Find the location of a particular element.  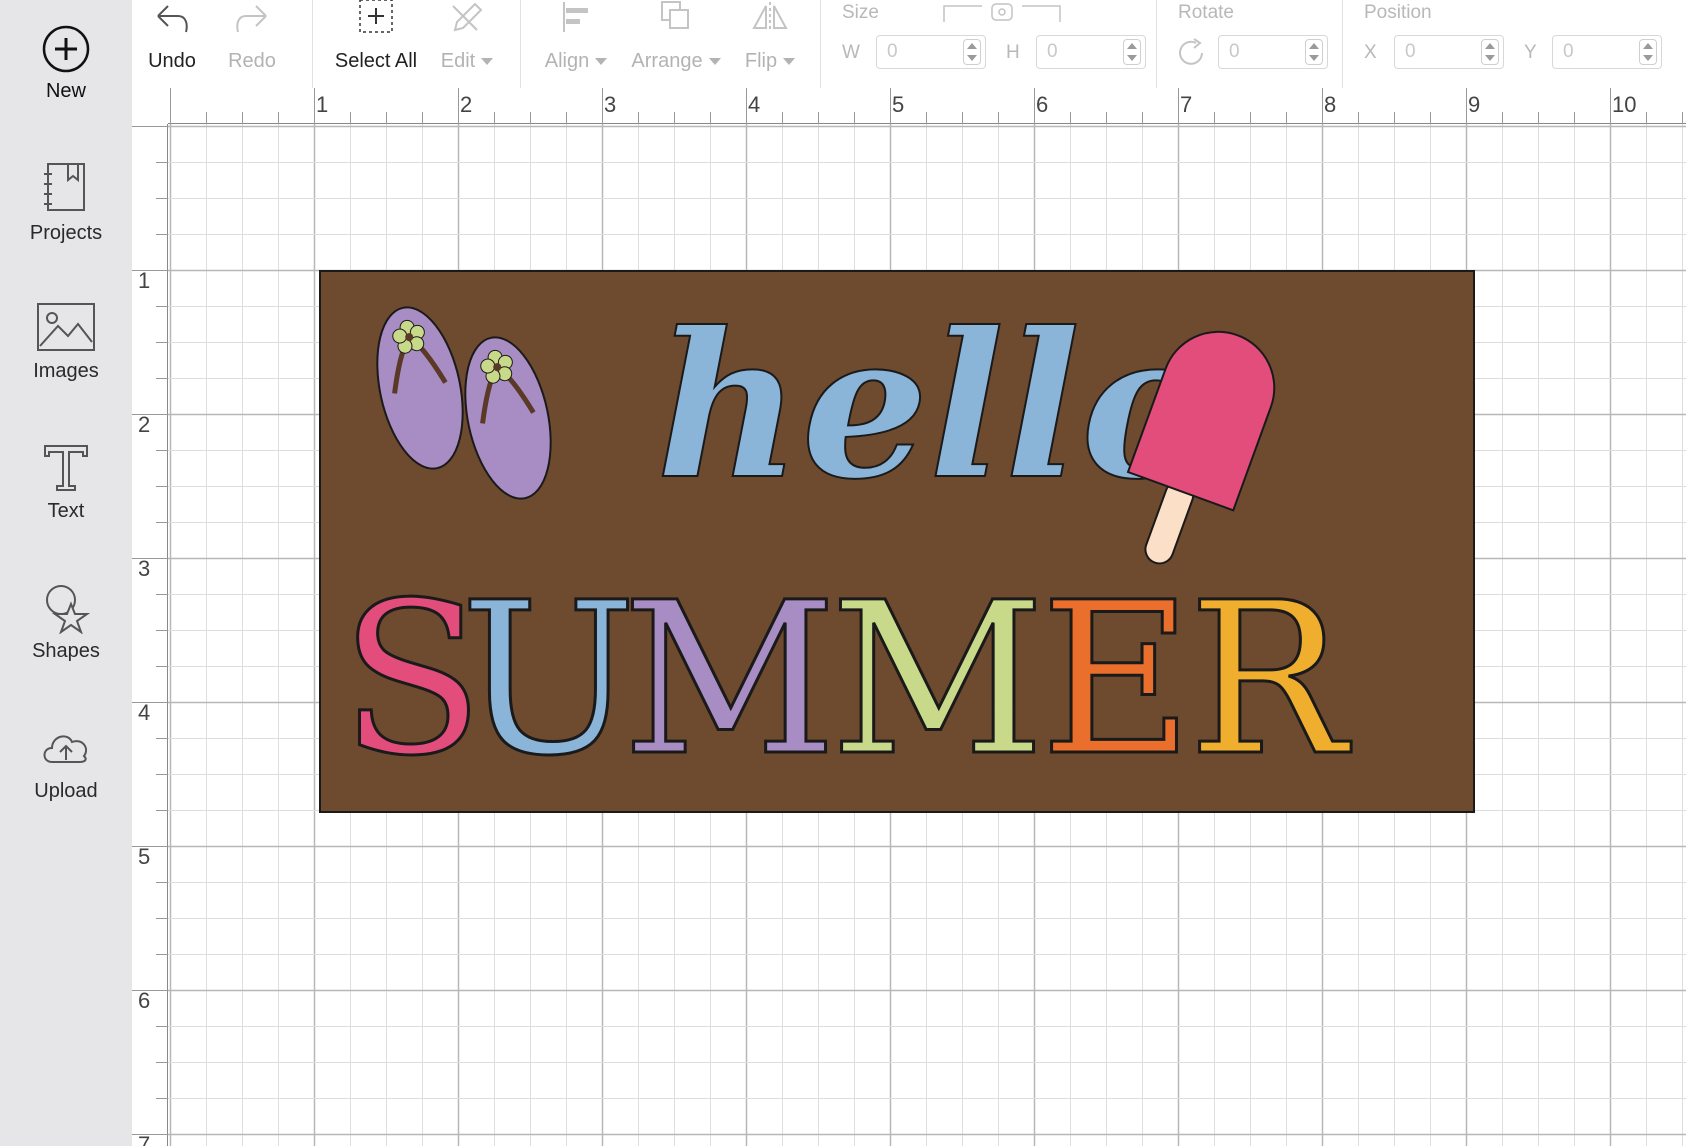

sidebar-item-projects: Projects is located at coordinates (66, 202).